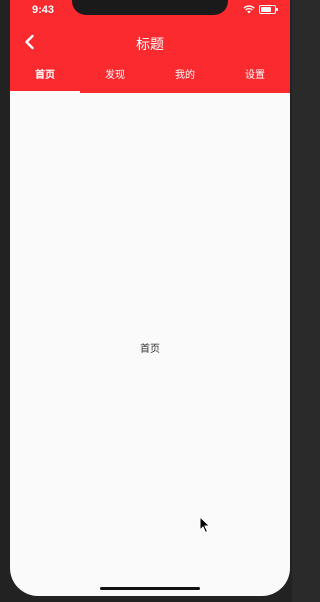 Image resolution: width=320 pixels, height=602 pixels. I want to click on tab-bar: 首页 发现 我的 设置, so click(150, 78).